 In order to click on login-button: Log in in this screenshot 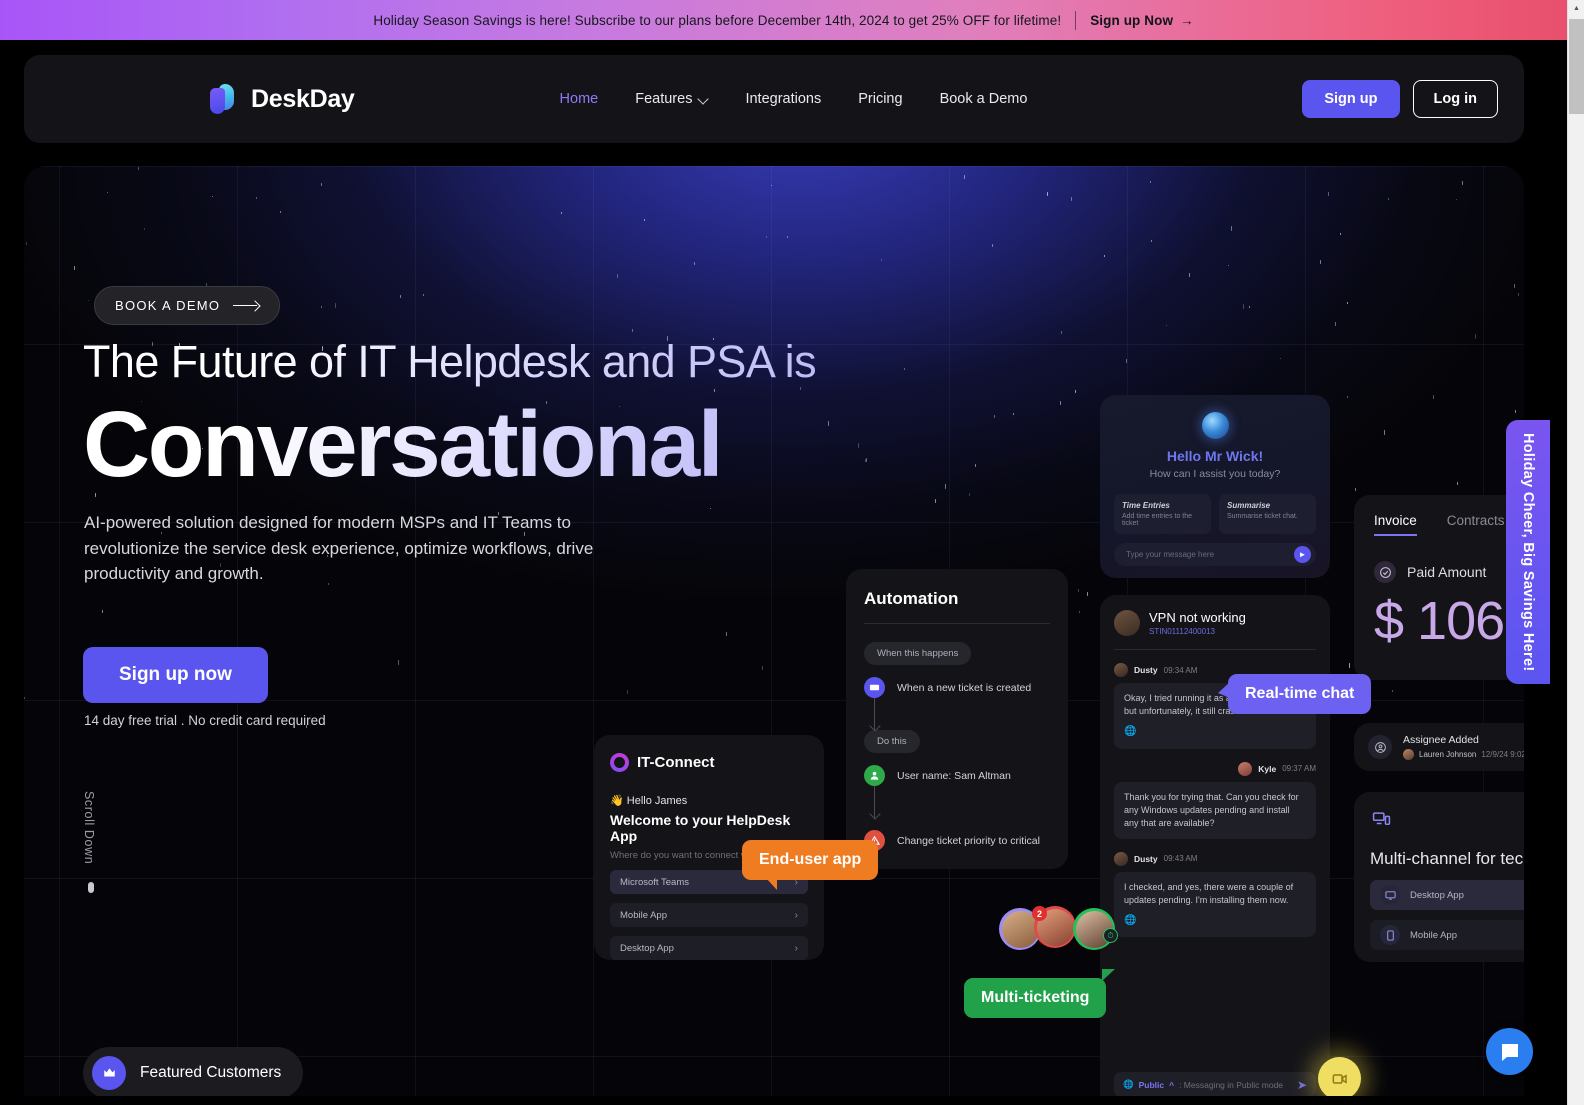, I will do `click(1455, 99)`.